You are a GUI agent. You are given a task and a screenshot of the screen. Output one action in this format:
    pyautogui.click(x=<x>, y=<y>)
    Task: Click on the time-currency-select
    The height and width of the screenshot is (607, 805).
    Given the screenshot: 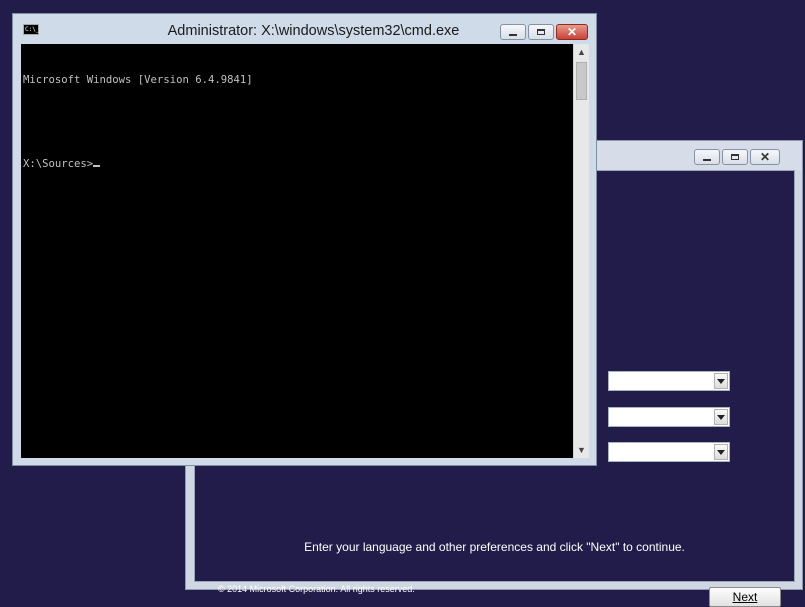 What is the action you would take?
    pyautogui.click(x=669, y=417)
    